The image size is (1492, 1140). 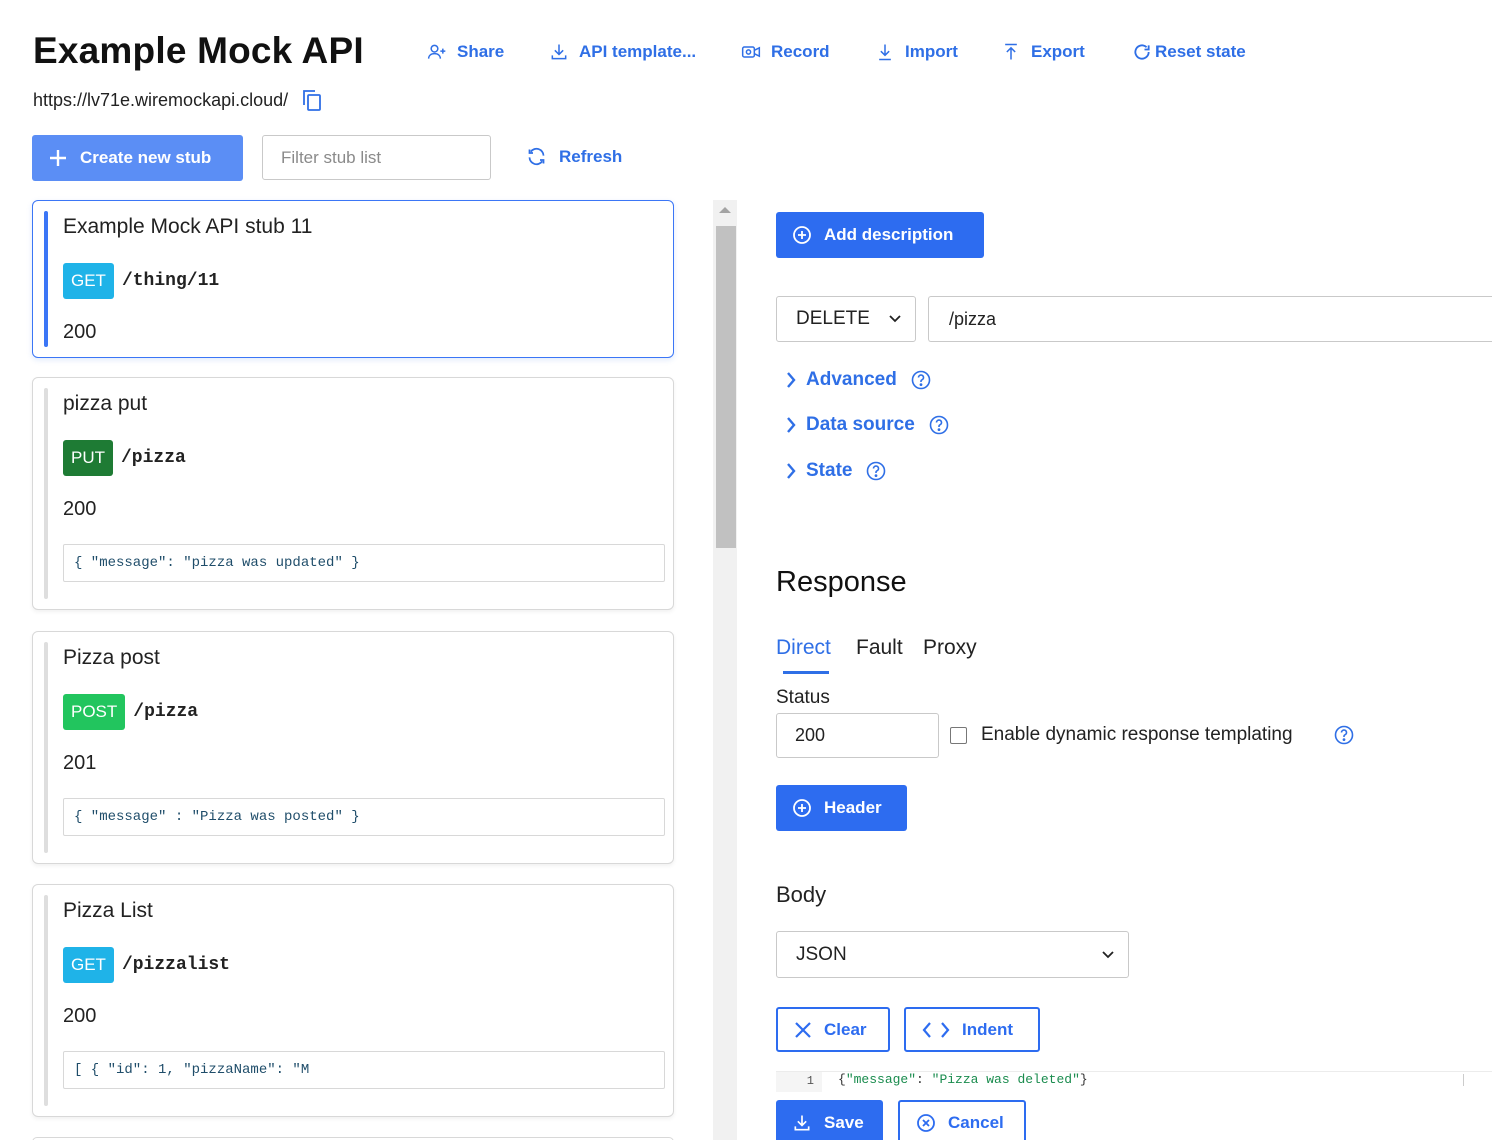 I want to click on base-url: https://lv71e.wiremockapi.cloud/, so click(x=177, y=100).